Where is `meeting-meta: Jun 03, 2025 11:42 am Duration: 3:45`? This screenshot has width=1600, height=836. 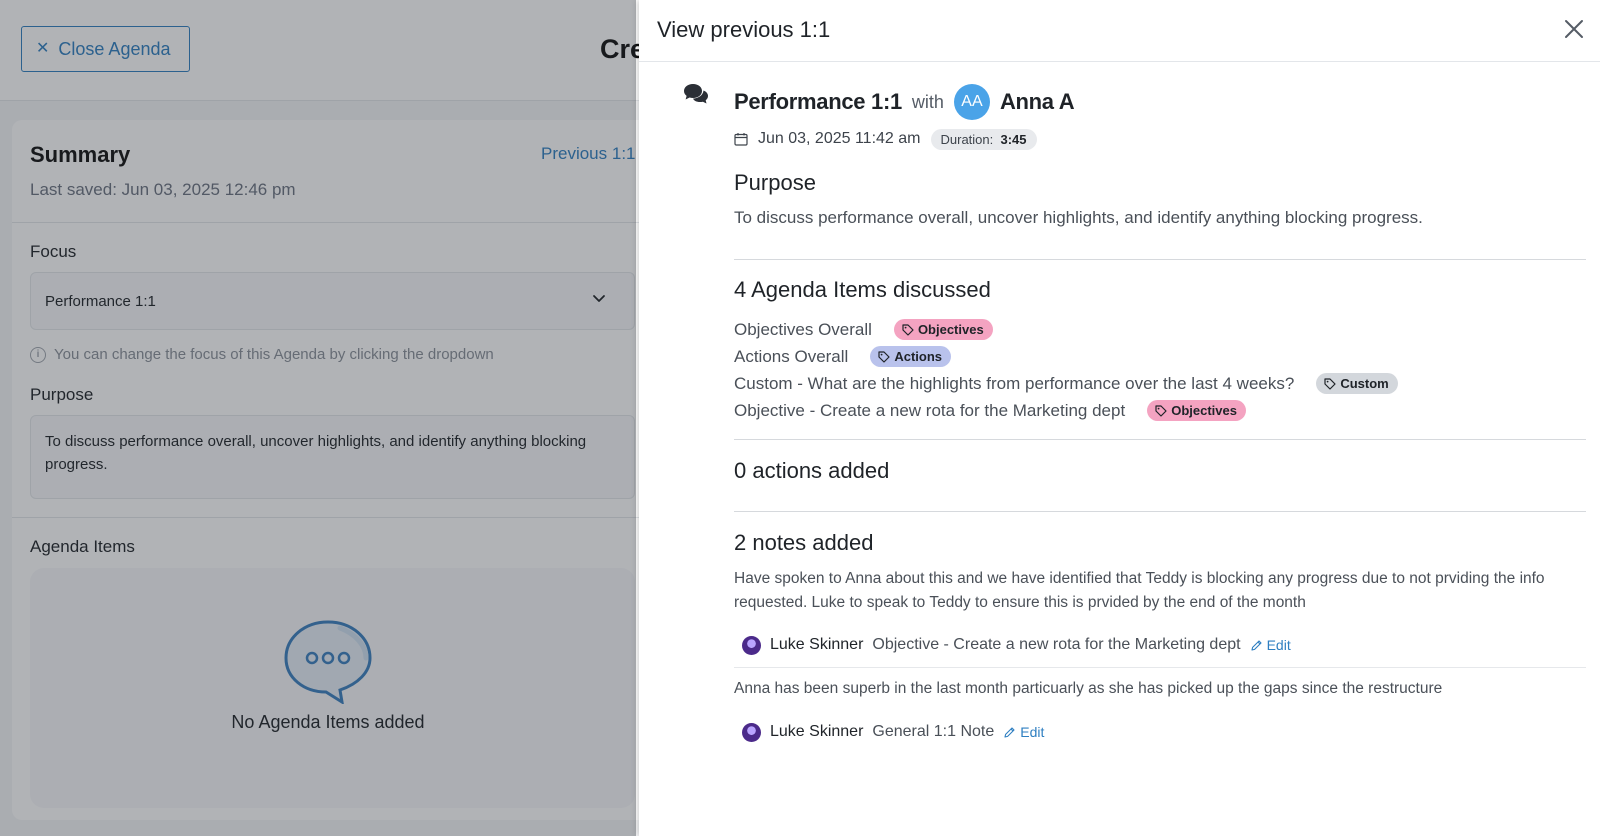
meeting-meta: Jun 03, 2025 11:42 am Duration: 3:45 is located at coordinates (885, 139).